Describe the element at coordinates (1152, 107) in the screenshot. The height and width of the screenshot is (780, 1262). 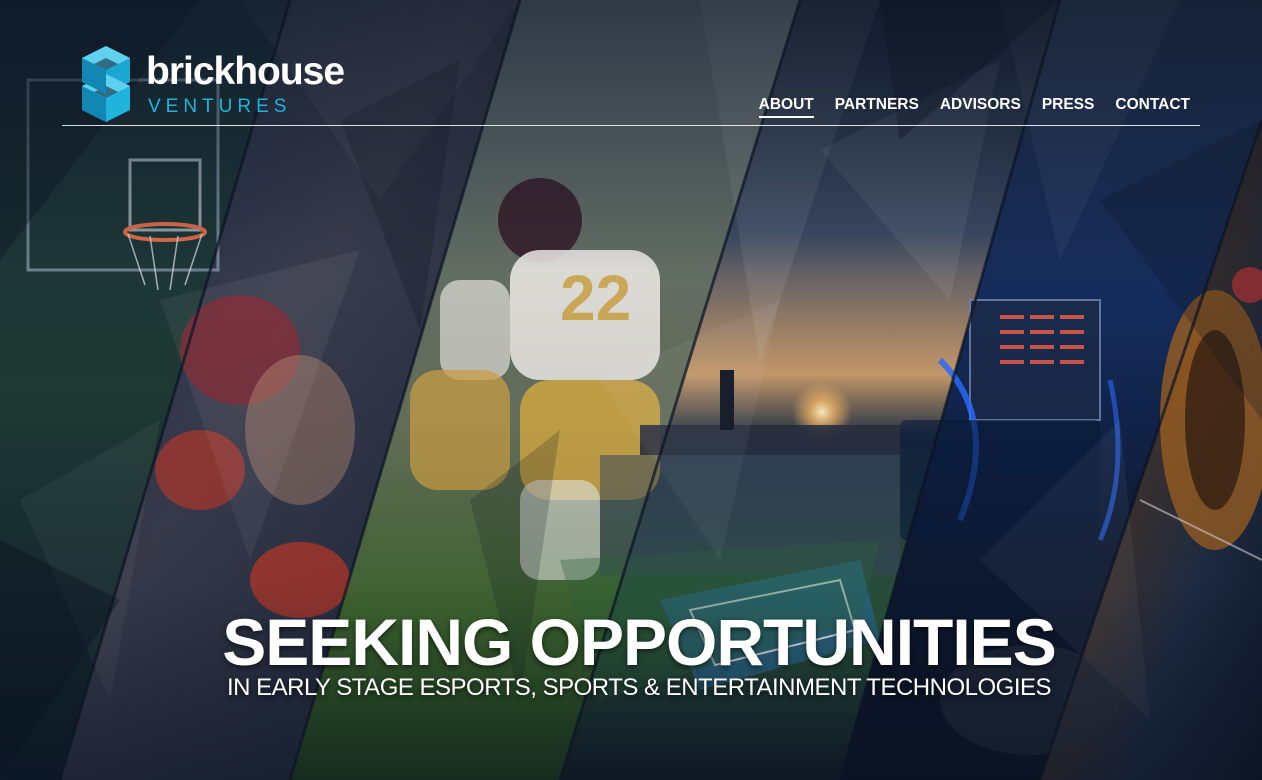
I see `nav-item-contact: CONTACT` at that location.